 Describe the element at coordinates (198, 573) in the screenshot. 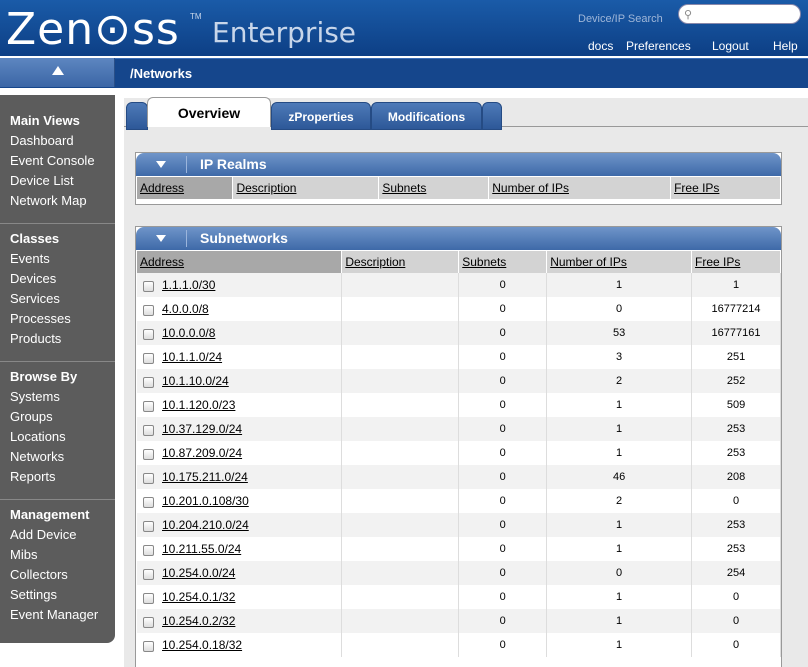

I see `subnet-link: 10.254.0.0/24` at that location.